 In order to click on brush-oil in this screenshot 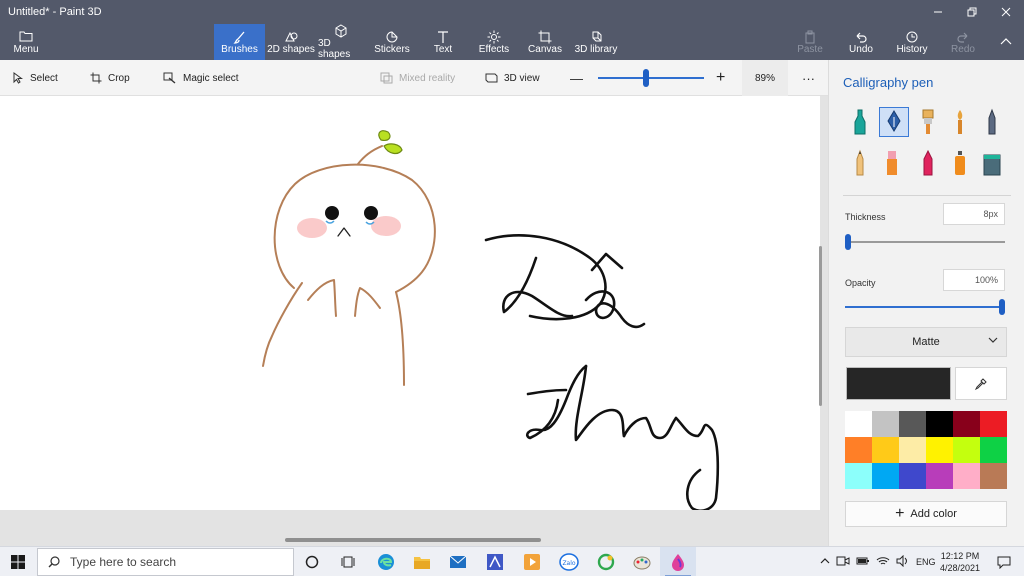, I will do `click(928, 122)`.